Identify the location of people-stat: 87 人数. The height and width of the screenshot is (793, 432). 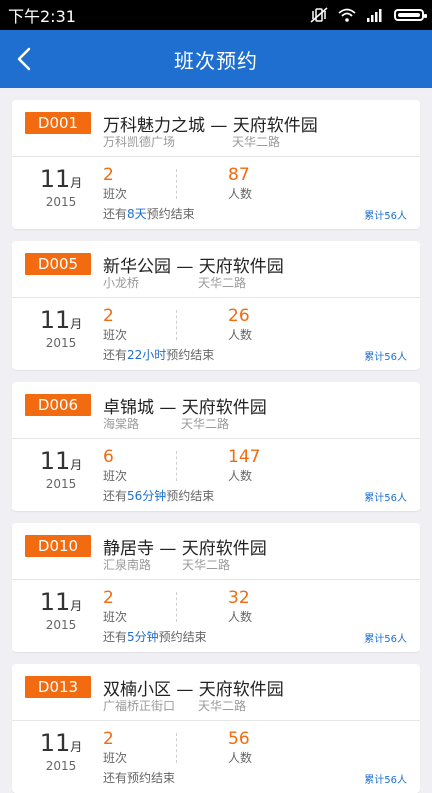
(240, 183).